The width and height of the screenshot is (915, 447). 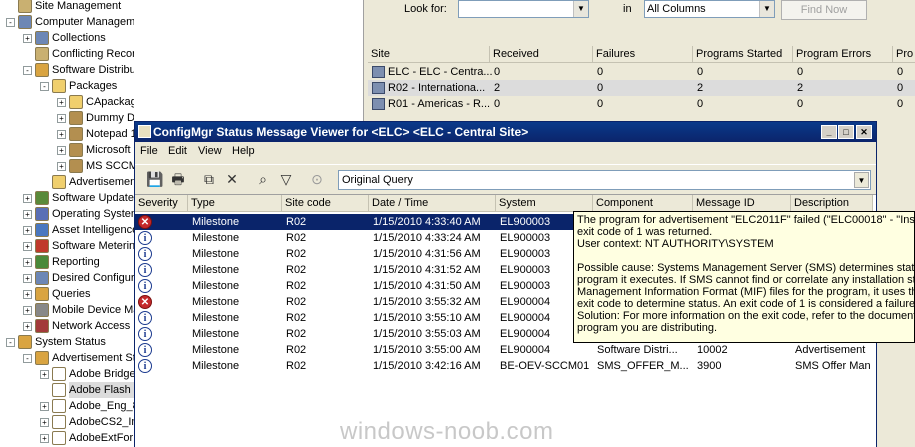 I want to click on query-select: Original Query ▼, so click(x=604, y=180).